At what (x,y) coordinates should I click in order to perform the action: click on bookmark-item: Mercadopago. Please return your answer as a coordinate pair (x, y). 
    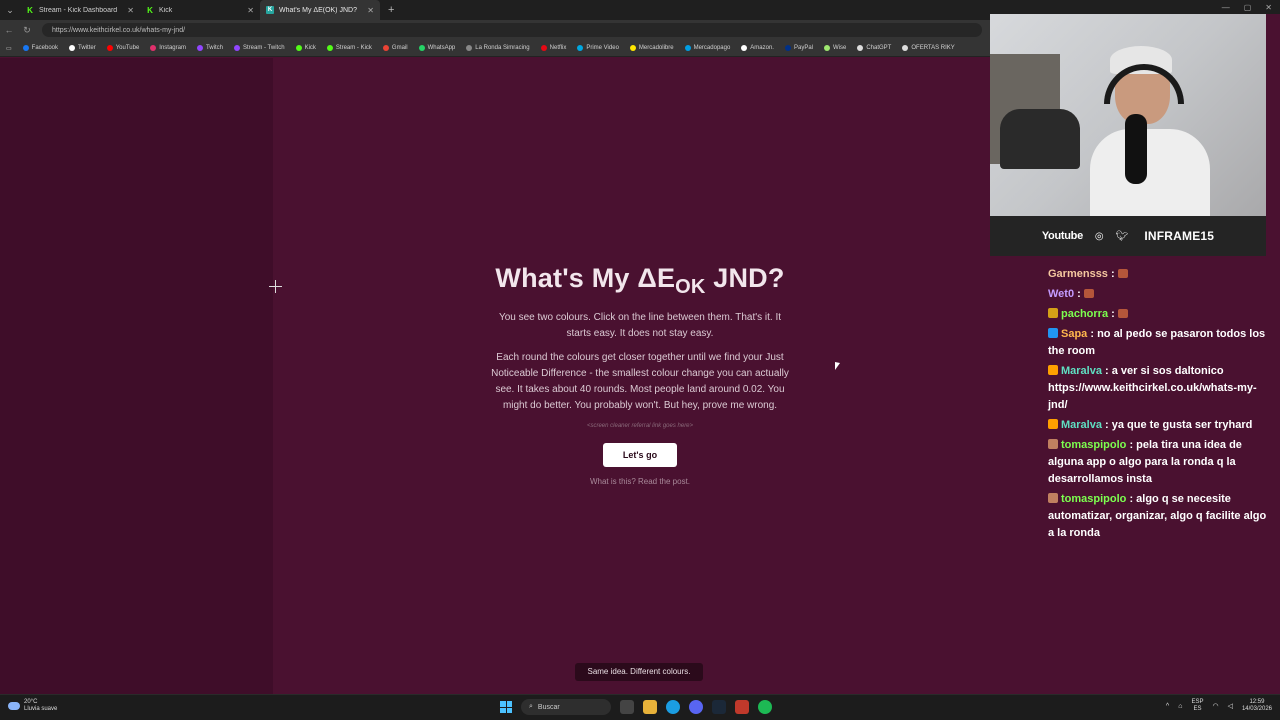
    Looking at the image, I should click on (707, 48).